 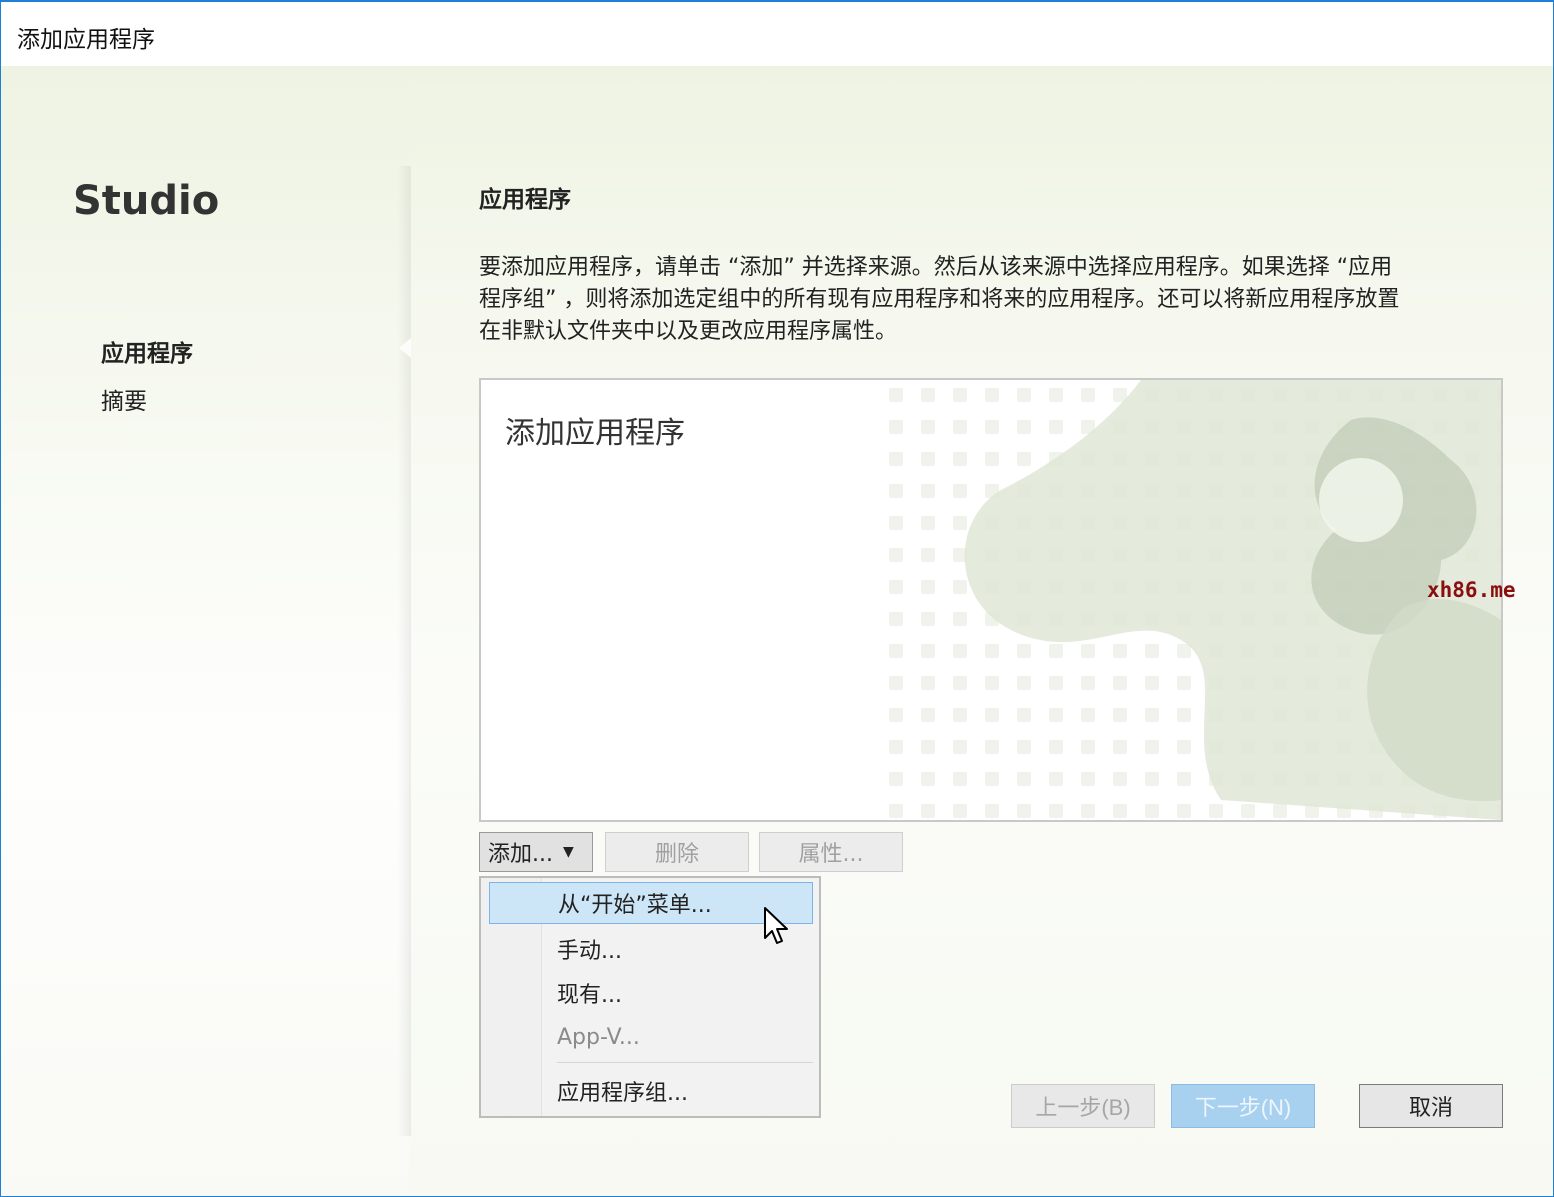 I want to click on window-title: 添加应用程序, so click(x=86, y=40).